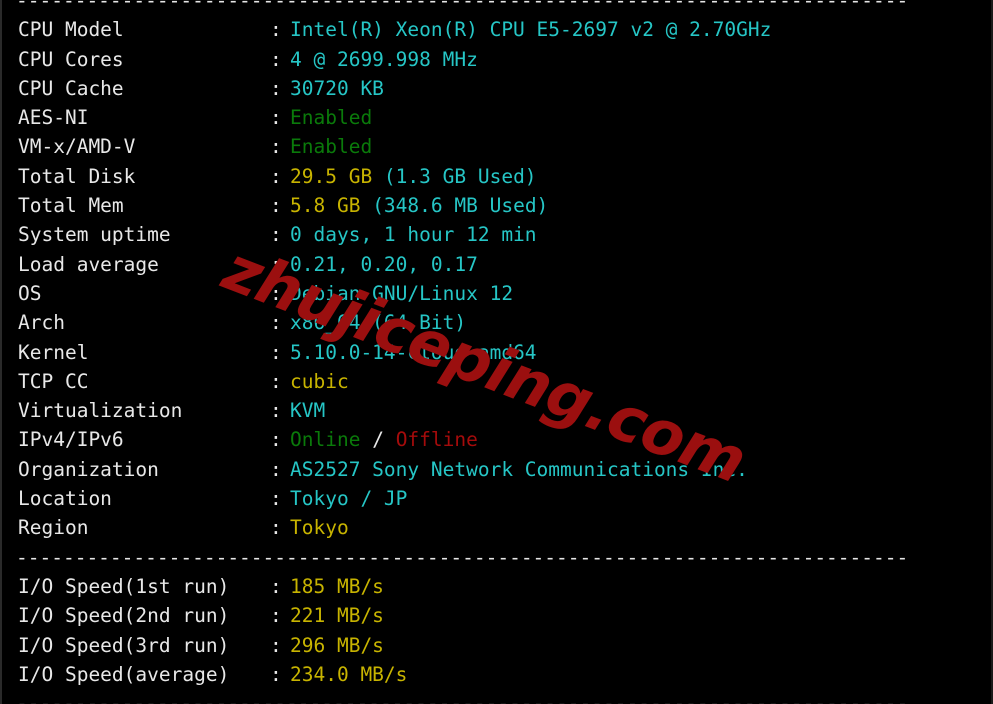 The width and height of the screenshot is (993, 704). What do you see at coordinates (71, 206) in the screenshot?
I see `info-row-label: Total Mem` at bounding box center [71, 206].